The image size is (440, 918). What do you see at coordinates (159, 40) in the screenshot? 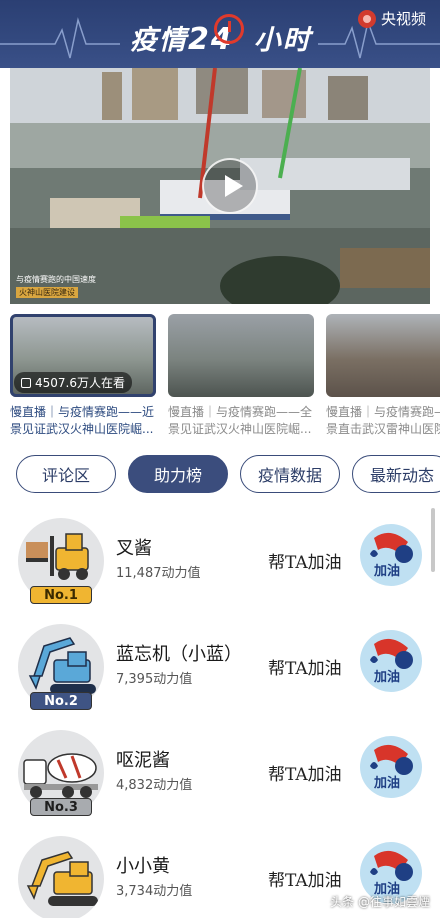
I see `title-part1: 疫情` at bounding box center [159, 40].